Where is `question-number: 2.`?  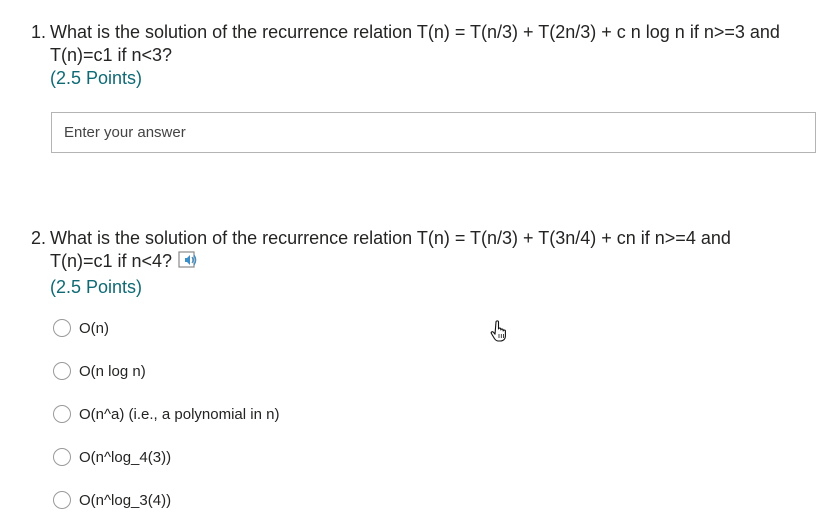 question-number: 2. is located at coordinates (39, 238).